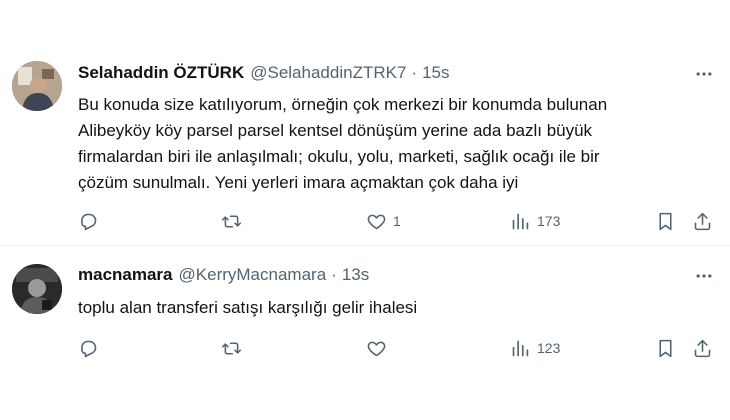 The height and width of the screenshot is (420, 730). What do you see at coordinates (253, 275) in the screenshot?
I see `user-handle: @KerryMacnamara` at bounding box center [253, 275].